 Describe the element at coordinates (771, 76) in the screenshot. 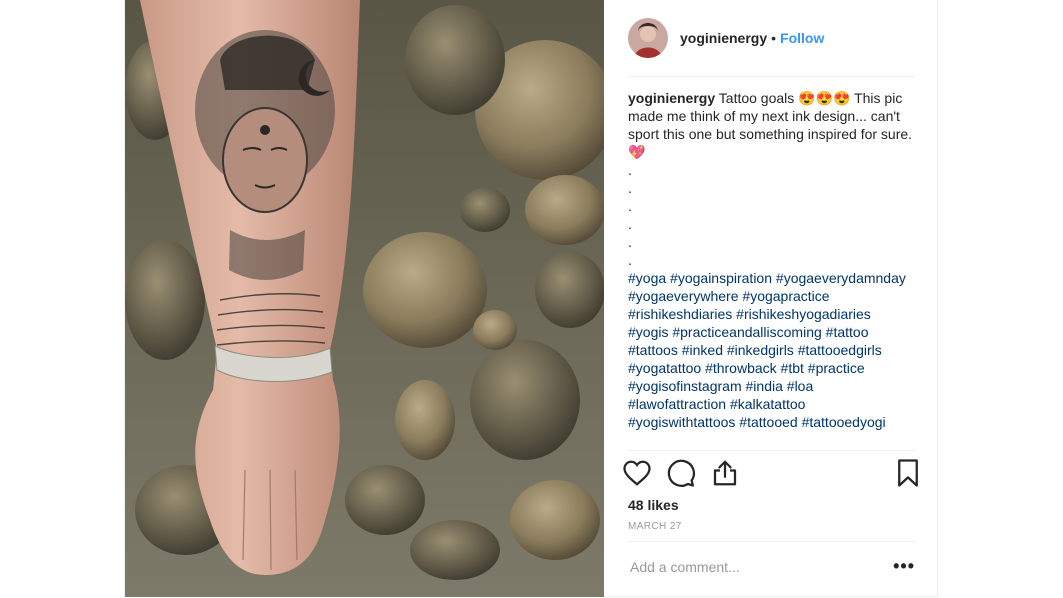

I see `header-divider` at that location.